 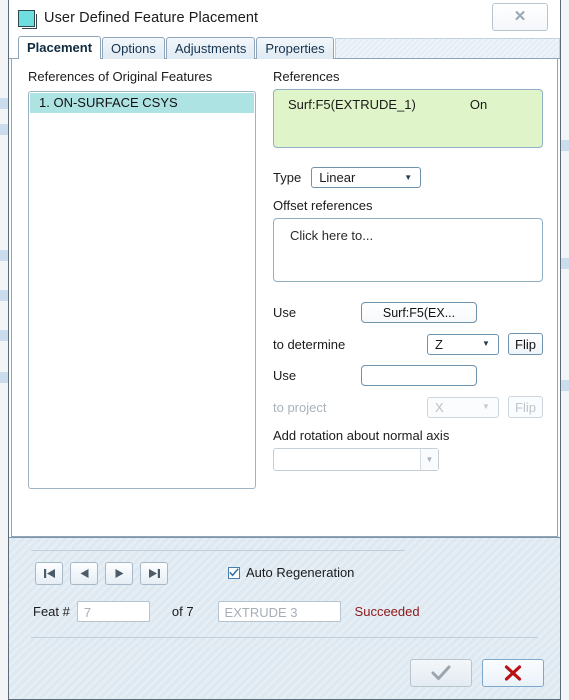 I want to click on tab-properties: Properties, so click(x=295, y=48).